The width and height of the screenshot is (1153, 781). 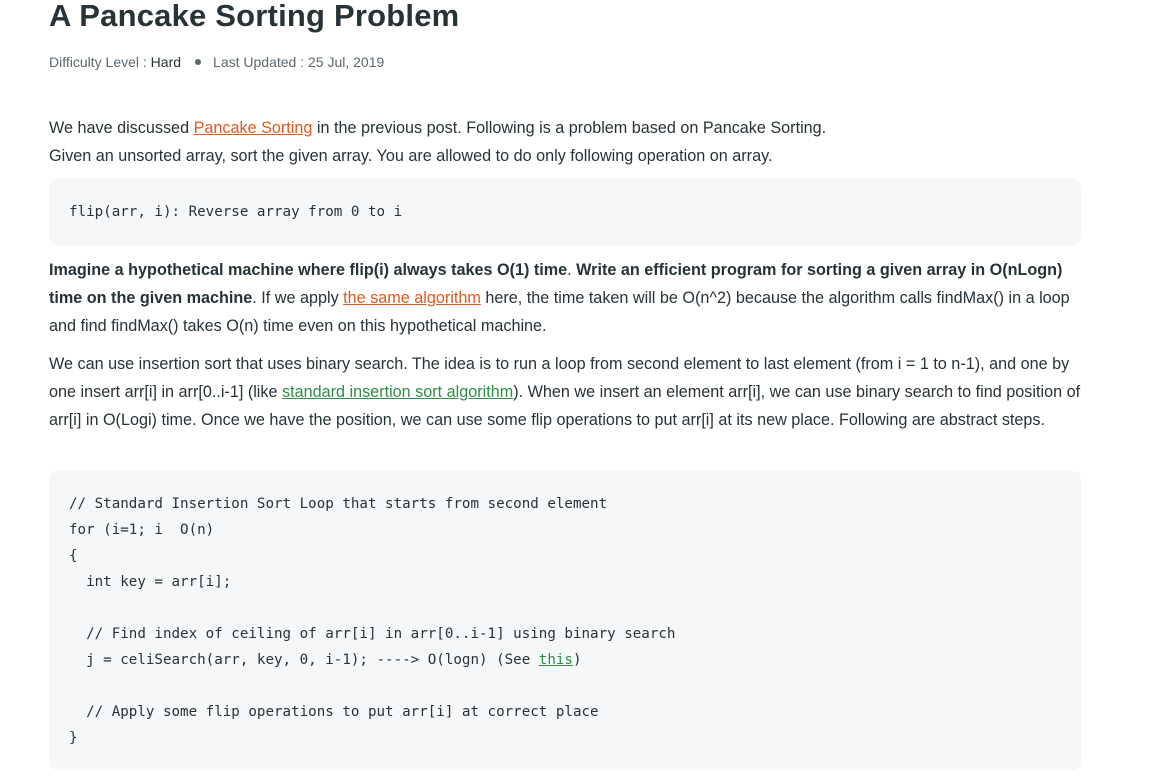 I want to click on difficulty-value: Hard, so click(x=166, y=62).